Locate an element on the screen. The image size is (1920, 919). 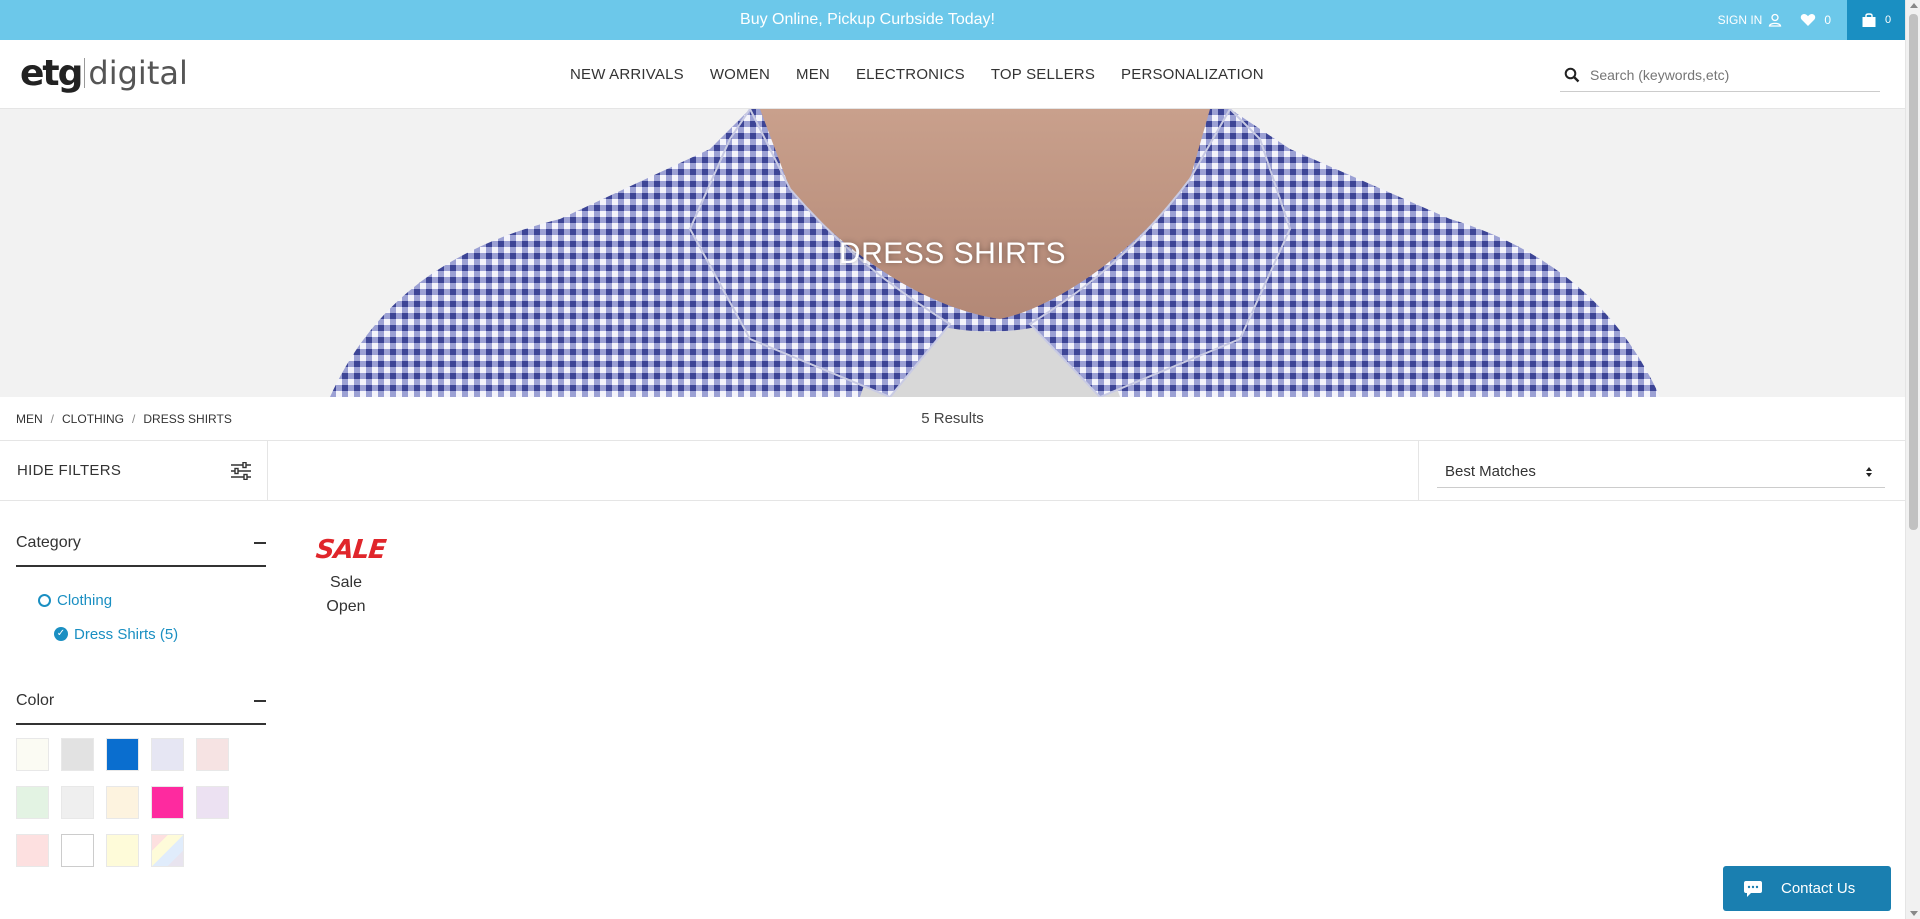
category-list: Clothing ✓ Dress Shirts (5) is located at coordinates (141, 619).